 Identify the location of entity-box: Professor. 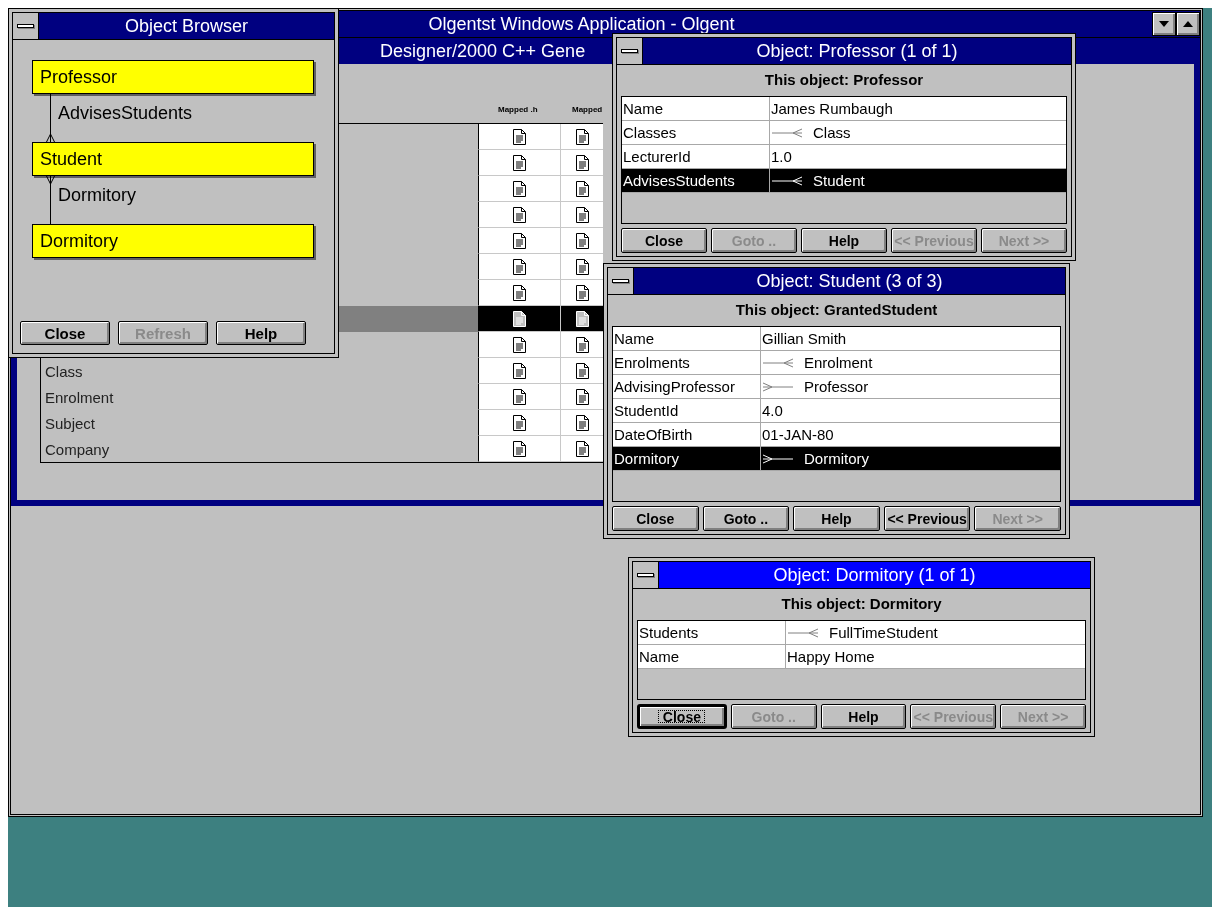
(173, 77).